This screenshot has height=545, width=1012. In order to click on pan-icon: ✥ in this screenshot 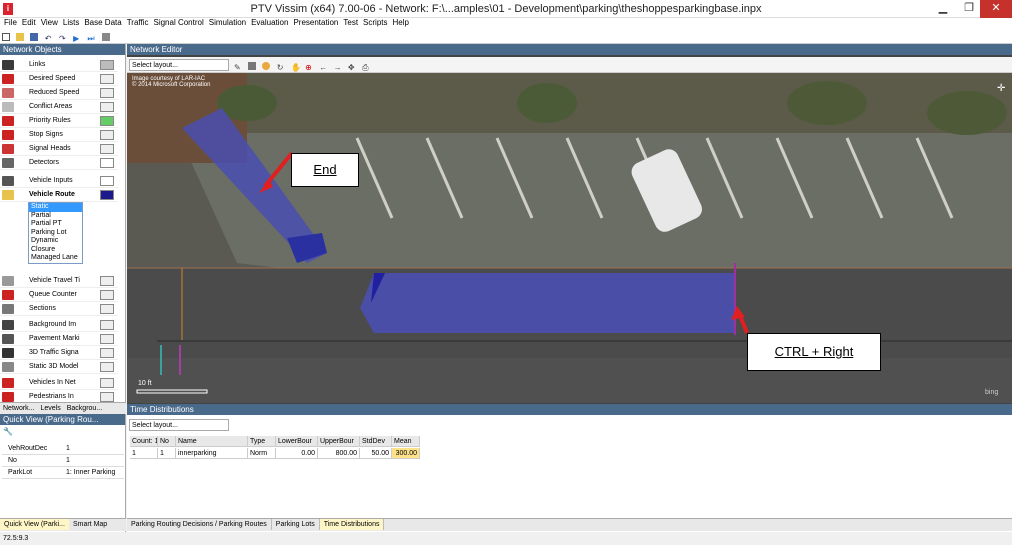, I will do `click(352, 67)`.